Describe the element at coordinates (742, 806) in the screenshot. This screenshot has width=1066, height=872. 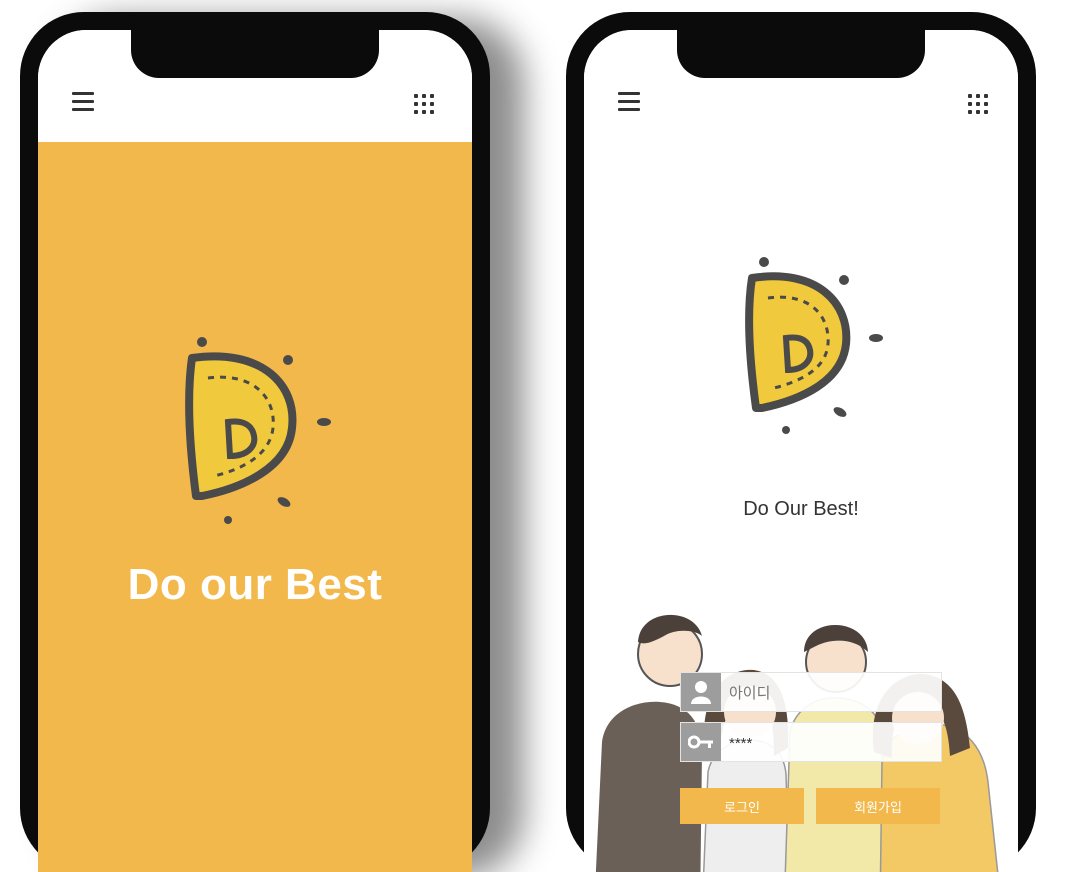
I see `login-button: 로그인` at that location.